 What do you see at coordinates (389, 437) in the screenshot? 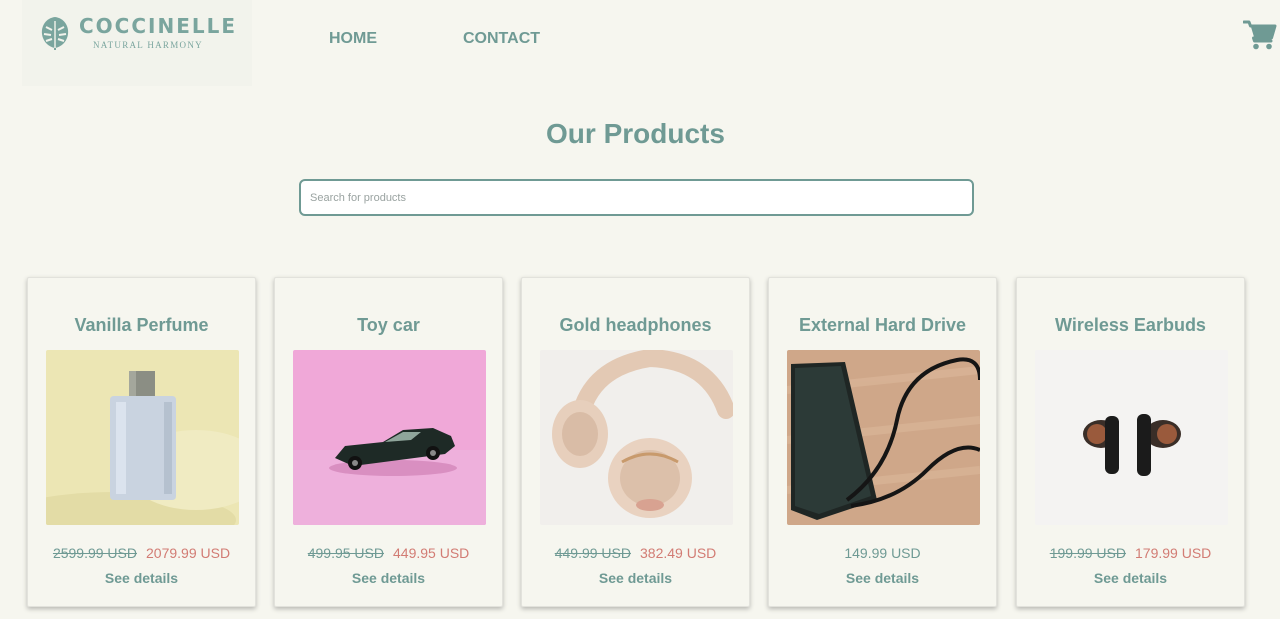
I see `product-image-toy-car` at bounding box center [389, 437].